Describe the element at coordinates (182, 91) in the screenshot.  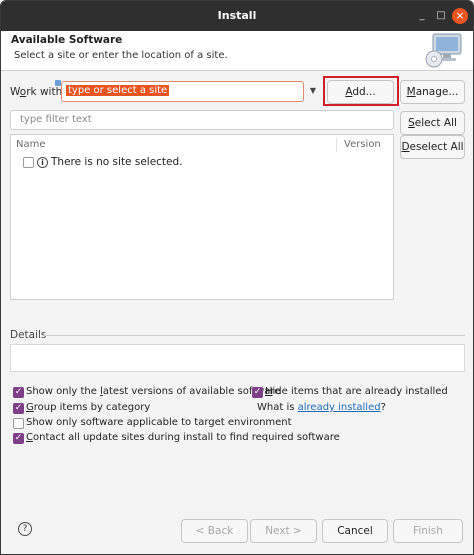
I see `work-with-combo: type or select a site` at that location.